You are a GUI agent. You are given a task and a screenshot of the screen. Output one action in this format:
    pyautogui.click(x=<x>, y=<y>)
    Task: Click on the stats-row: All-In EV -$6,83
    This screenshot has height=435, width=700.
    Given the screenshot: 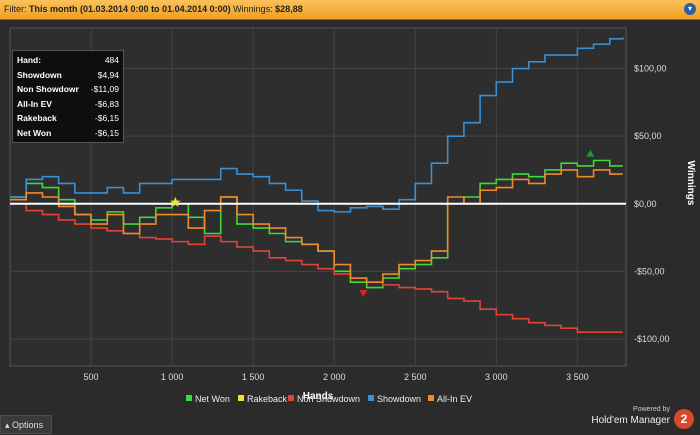 What is the action you would take?
    pyautogui.click(x=68, y=104)
    